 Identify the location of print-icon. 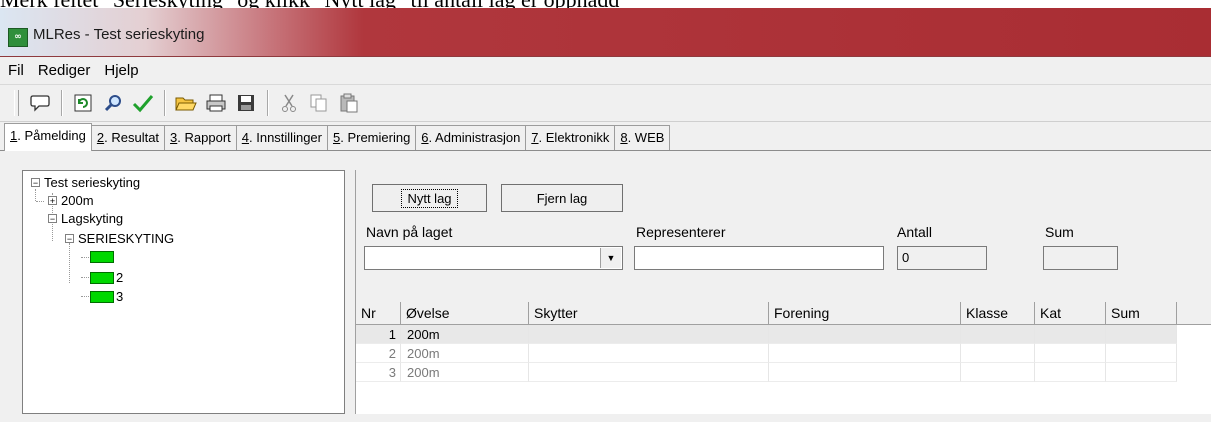
(216, 103).